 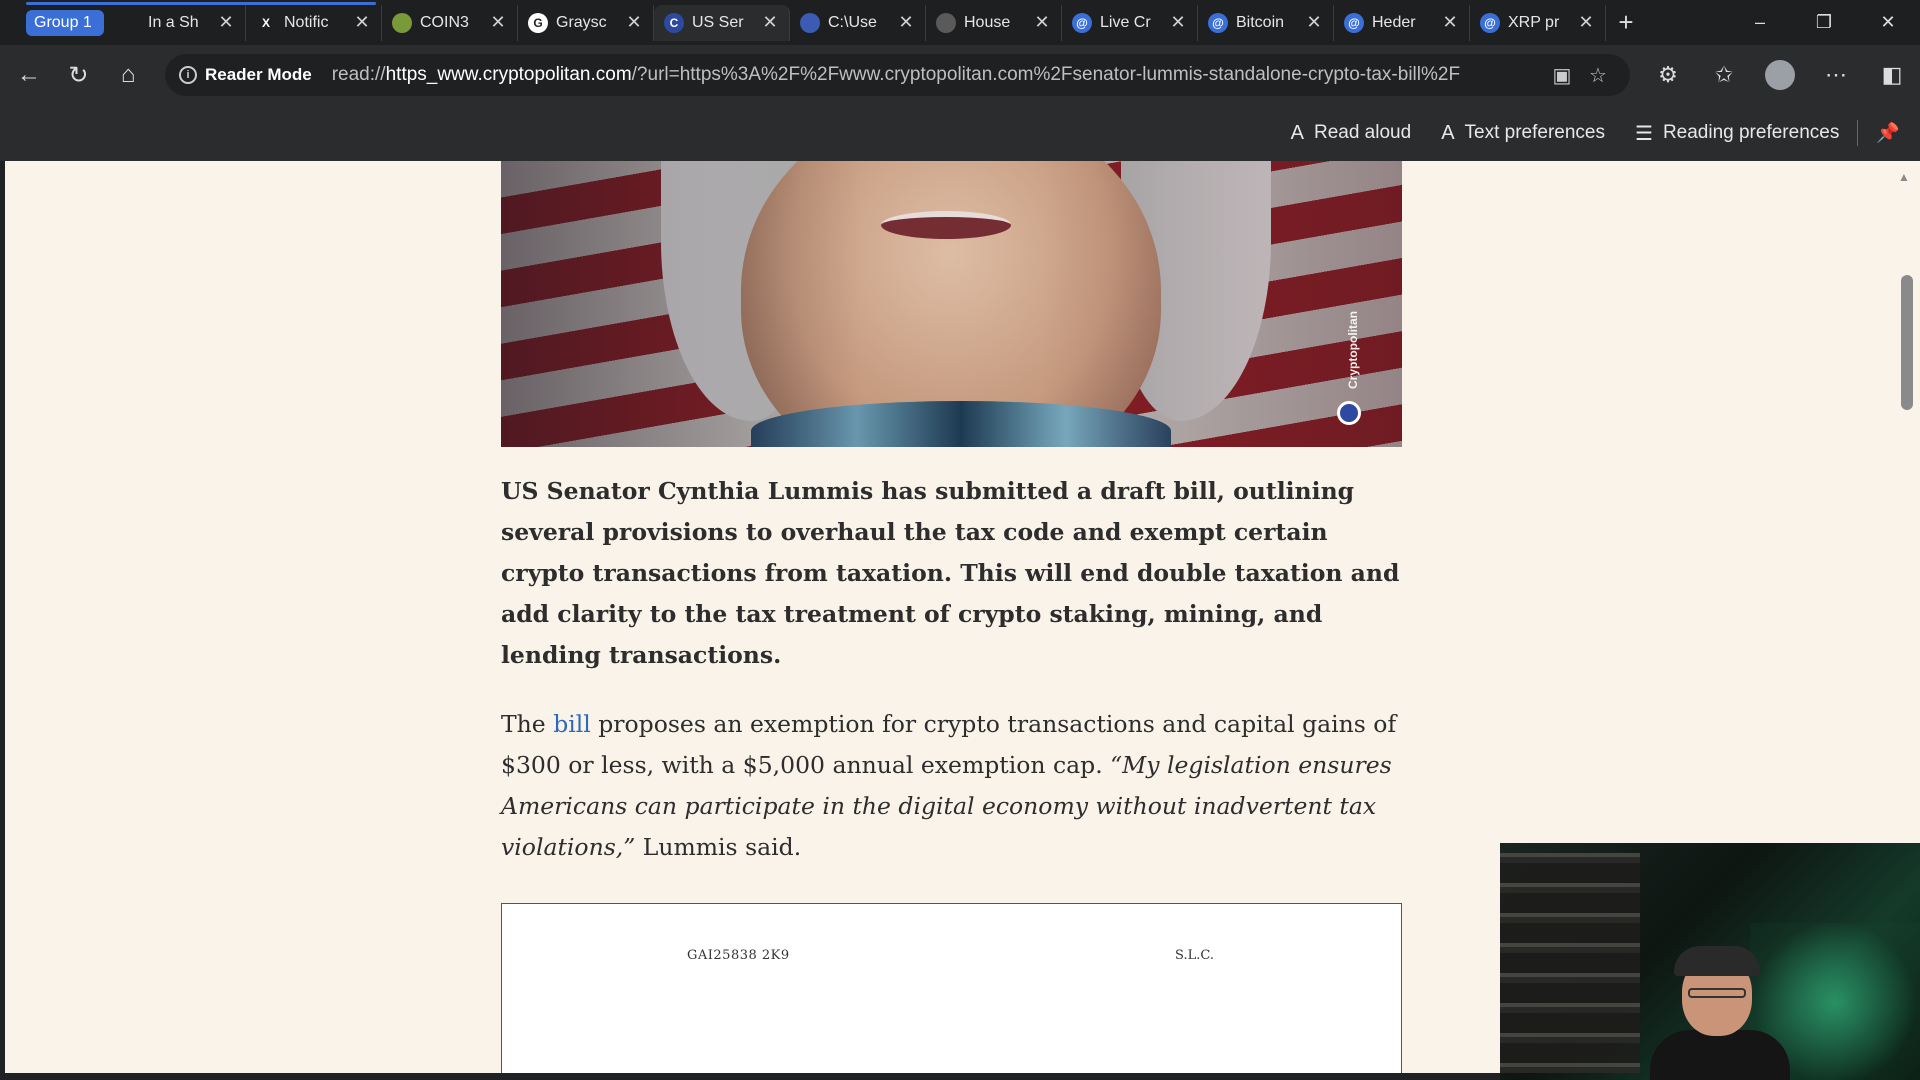 I want to click on cryptopolitan-logo-icon, so click(x=1349, y=413).